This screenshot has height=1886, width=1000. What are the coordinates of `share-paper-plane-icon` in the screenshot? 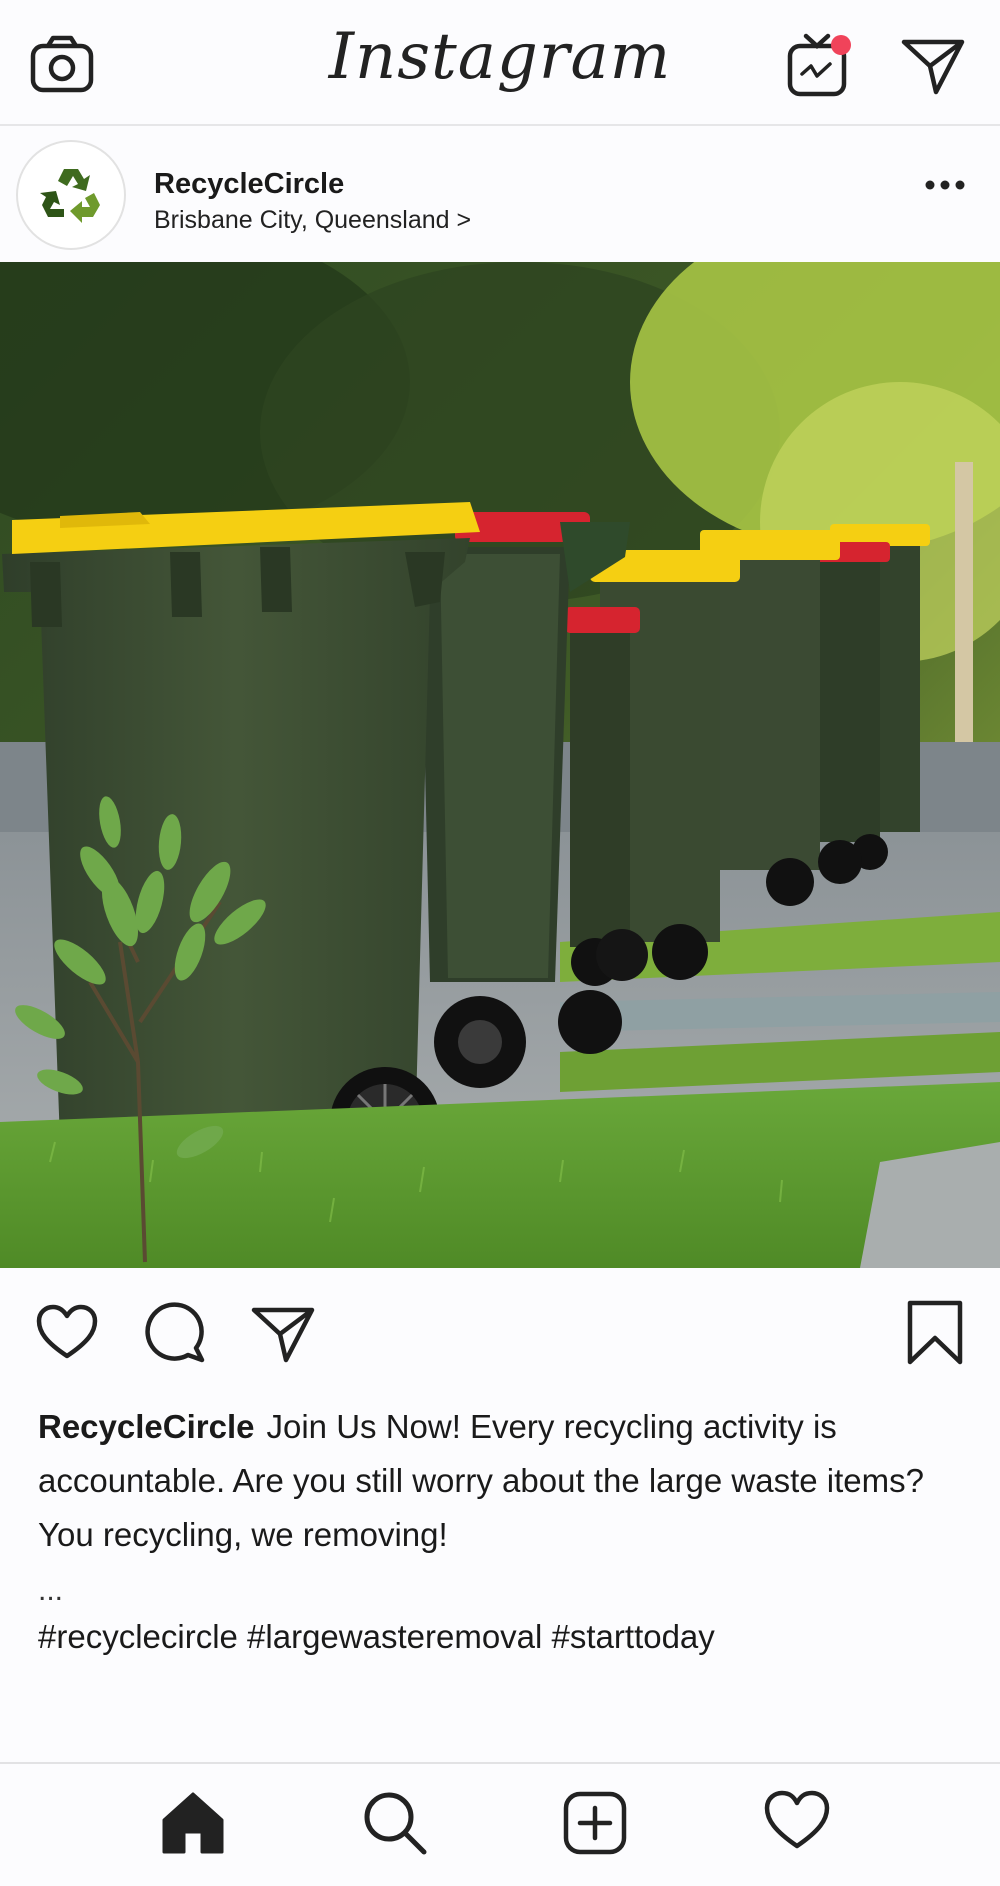 It's located at (283, 1336).